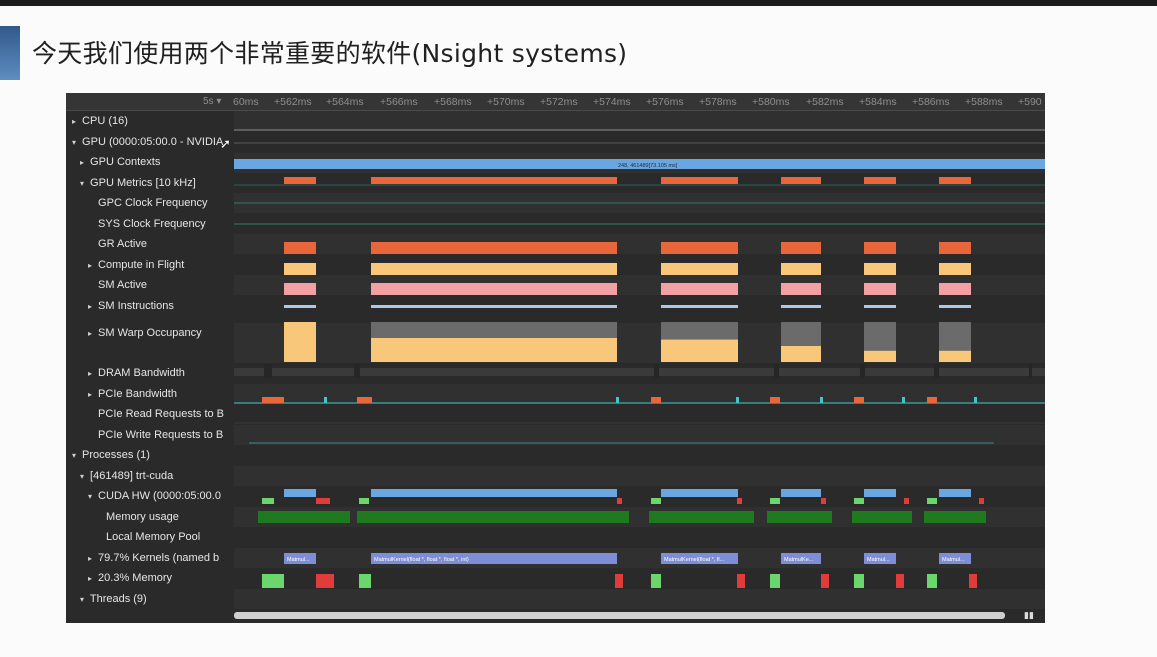 The height and width of the screenshot is (657, 1157). Describe the element at coordinates (149, 142) in the screenshot. I see `tree-row: ▾ GPU (0000:05:00.0 - NVIDIA` at that location.